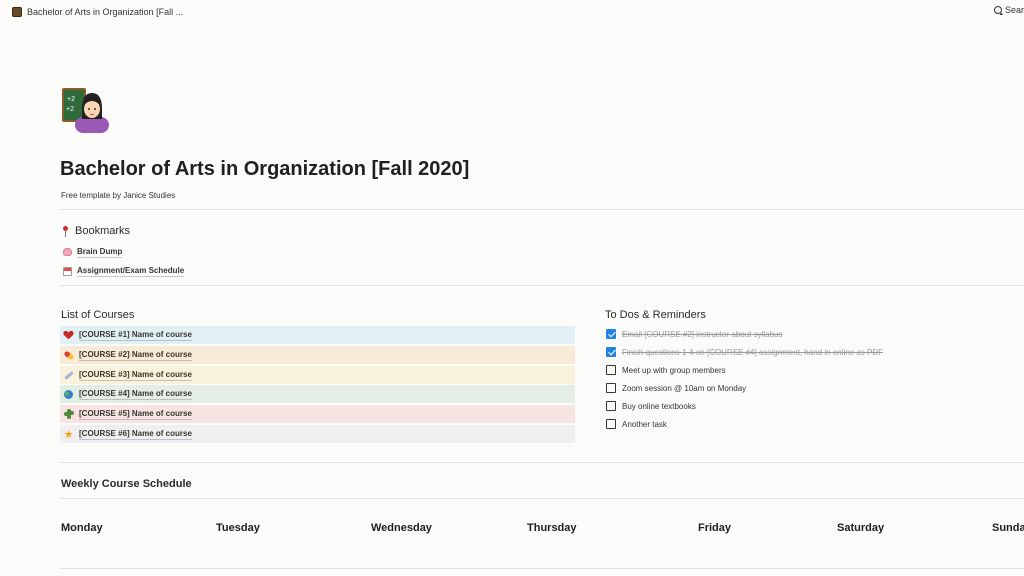 The width and height of the screenshot is (1024, 576). I want to click on heart-icon, so click(68, 335).